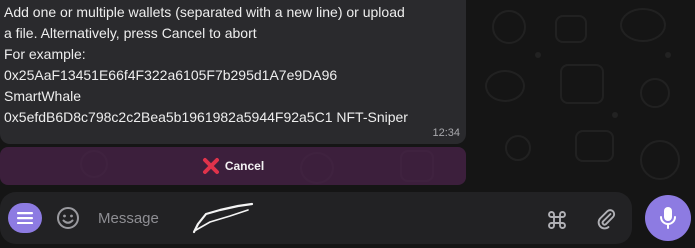  Describe the element at coordinates (43, 96) in the screenshot. I see `message-text-line: SmartWhale` at that location.